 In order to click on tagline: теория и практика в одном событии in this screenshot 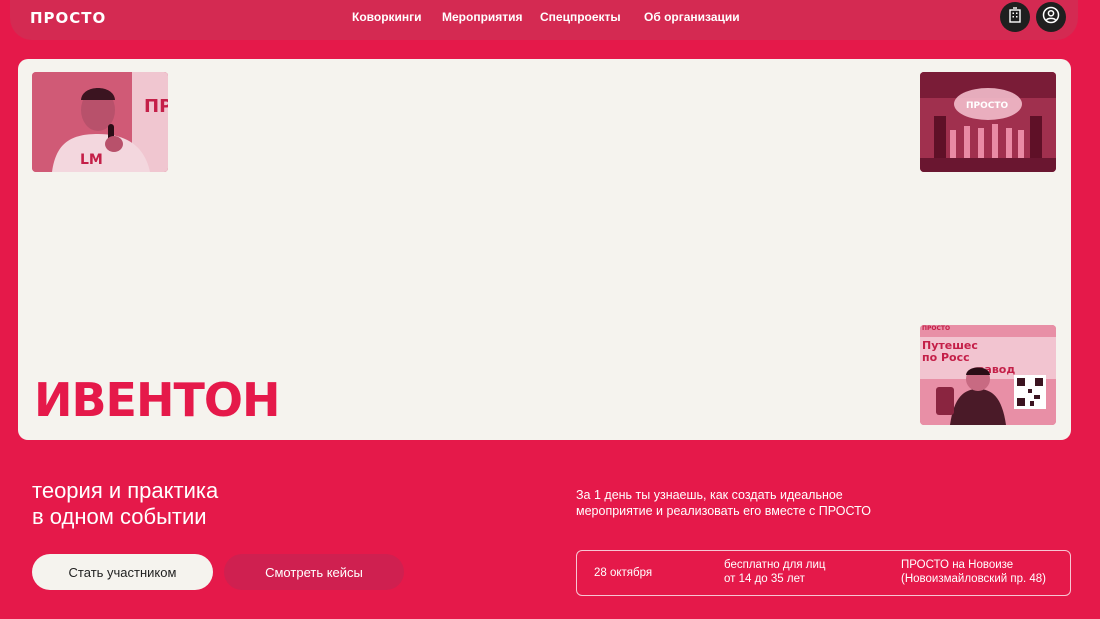, I will do `click(162, 504)`.